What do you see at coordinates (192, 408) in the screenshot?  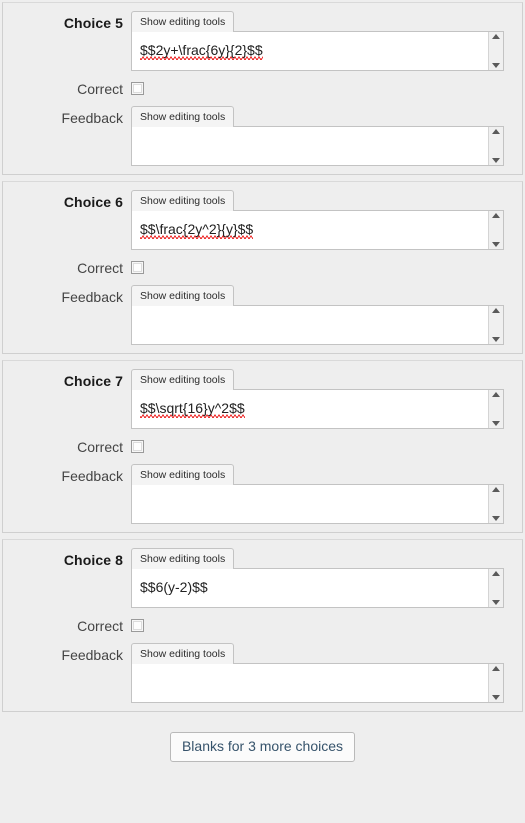 I see `spellchecked-text: $$\sqrt{16}y^2$$` at bounding box center [192, 408].